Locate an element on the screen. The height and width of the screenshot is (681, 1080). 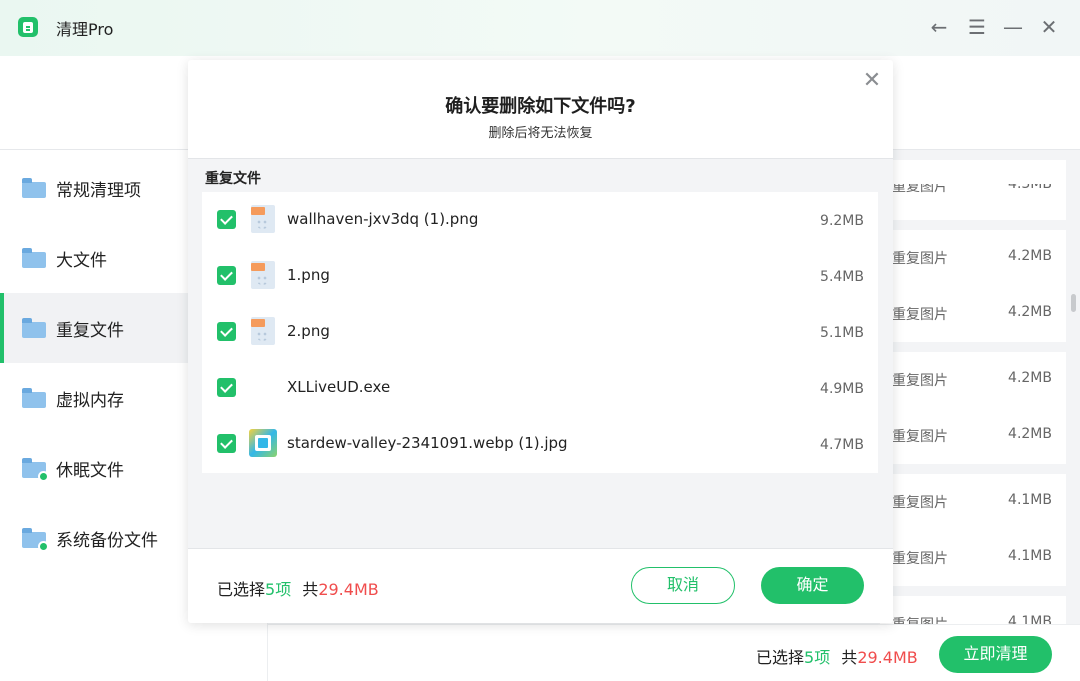
file-size: 9.2MB is located at coordinates (842, 221).